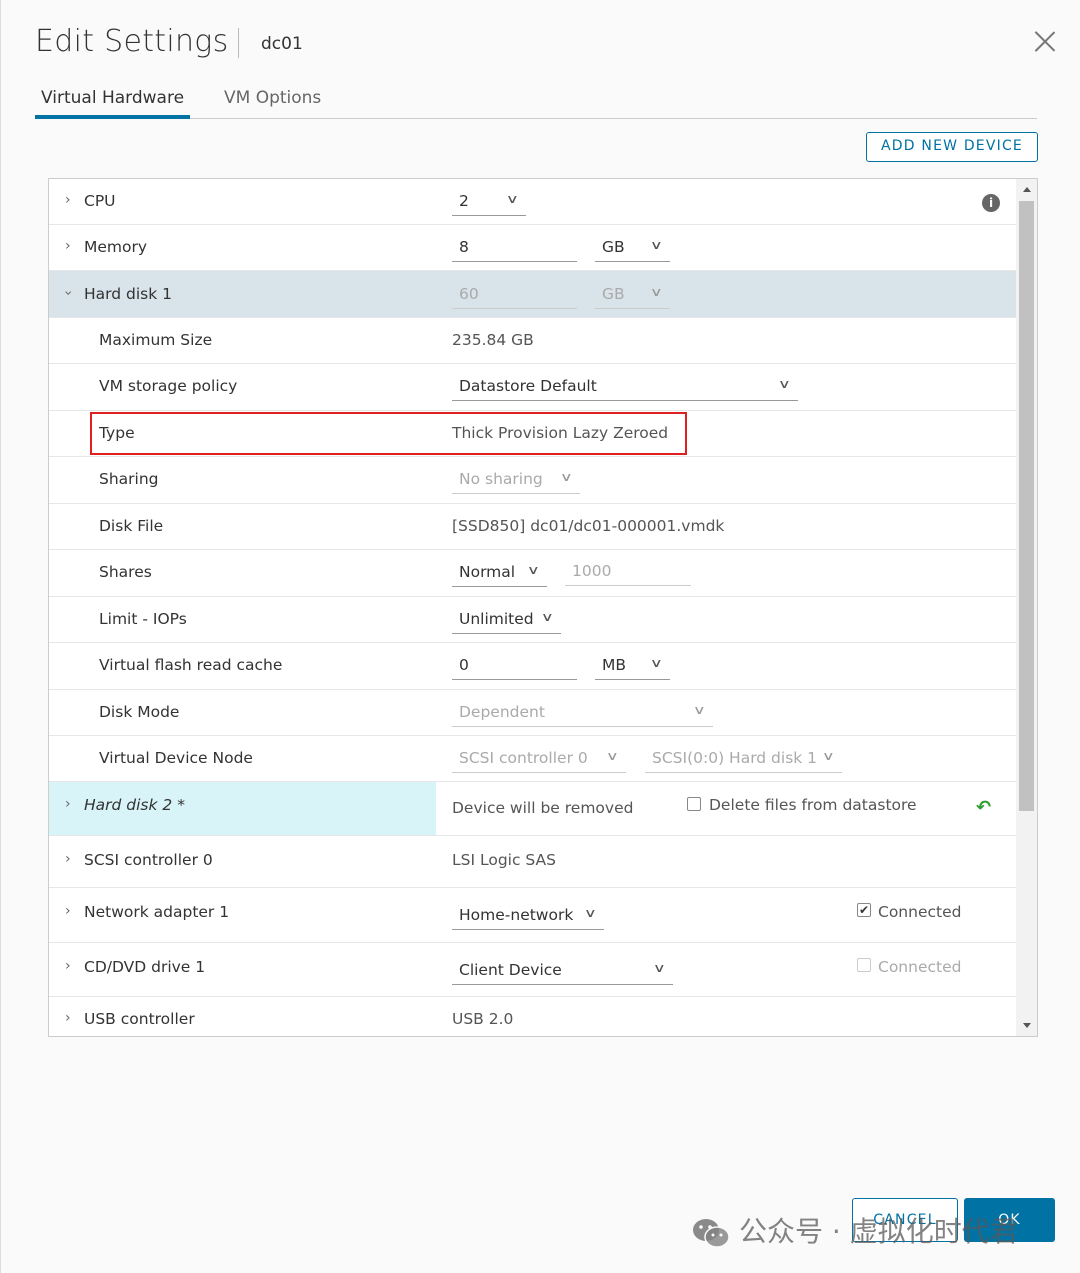 The width and height of the screenshot is (1080, 1273). Describe the element at coordinates (878, 1231) in the screenshot. I see `watermark-text: 公众号 · 虚拟化时代君` at that location.